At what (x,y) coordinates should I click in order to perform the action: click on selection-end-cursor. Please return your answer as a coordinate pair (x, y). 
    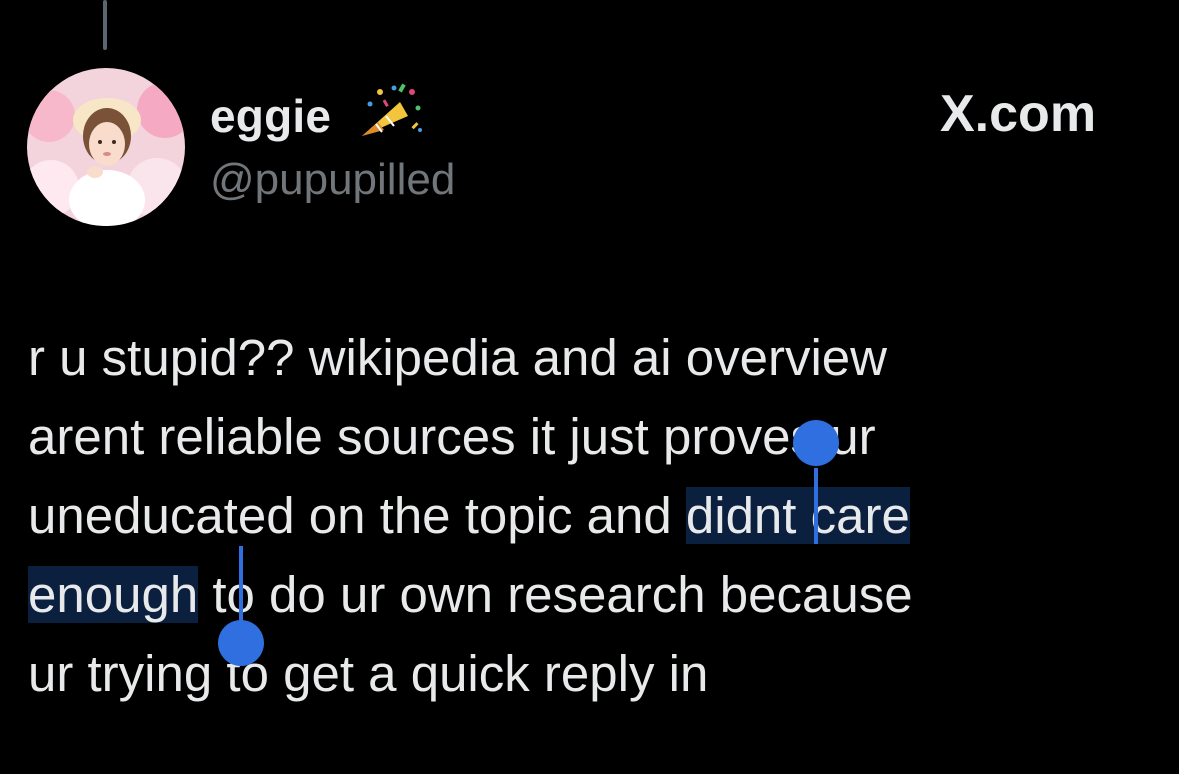
    Looking at the image, I should click on (241, 584).